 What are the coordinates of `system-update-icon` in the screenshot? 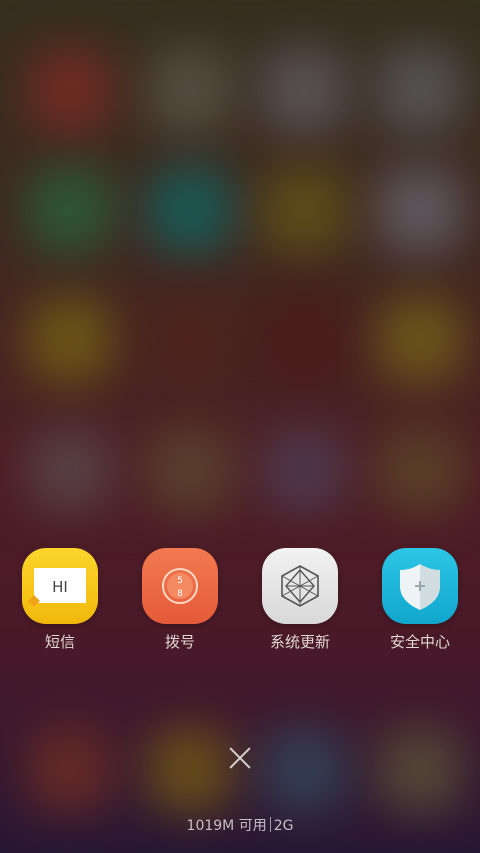 It's located at (300, 586).